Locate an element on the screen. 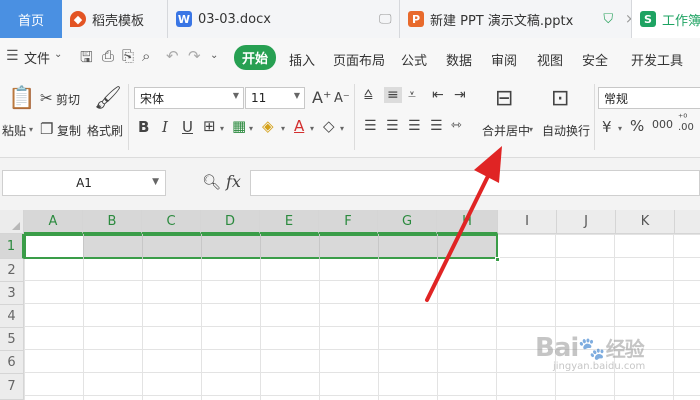 This screenshot has height=400, width=700. row-header-6: 6 is located at coordinates (12, 362).